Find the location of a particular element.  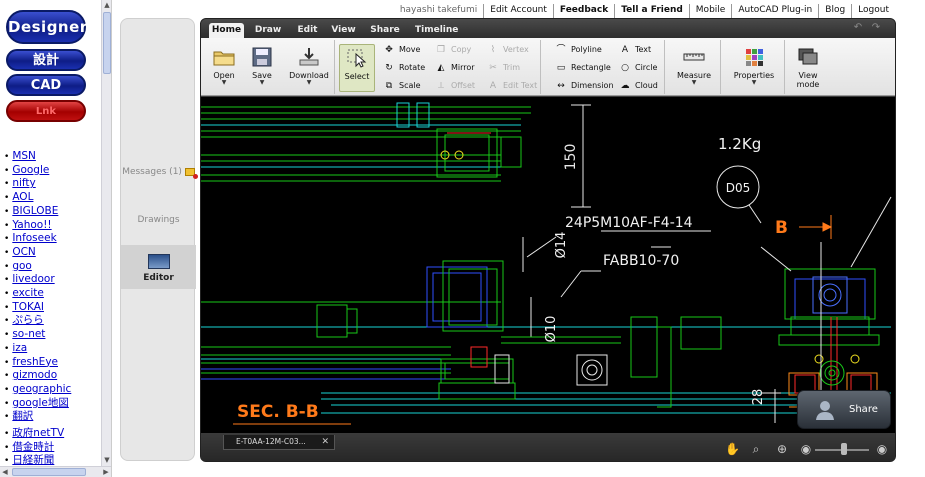

copy-button: ❐ Copy is located at coordinates (453, 50).